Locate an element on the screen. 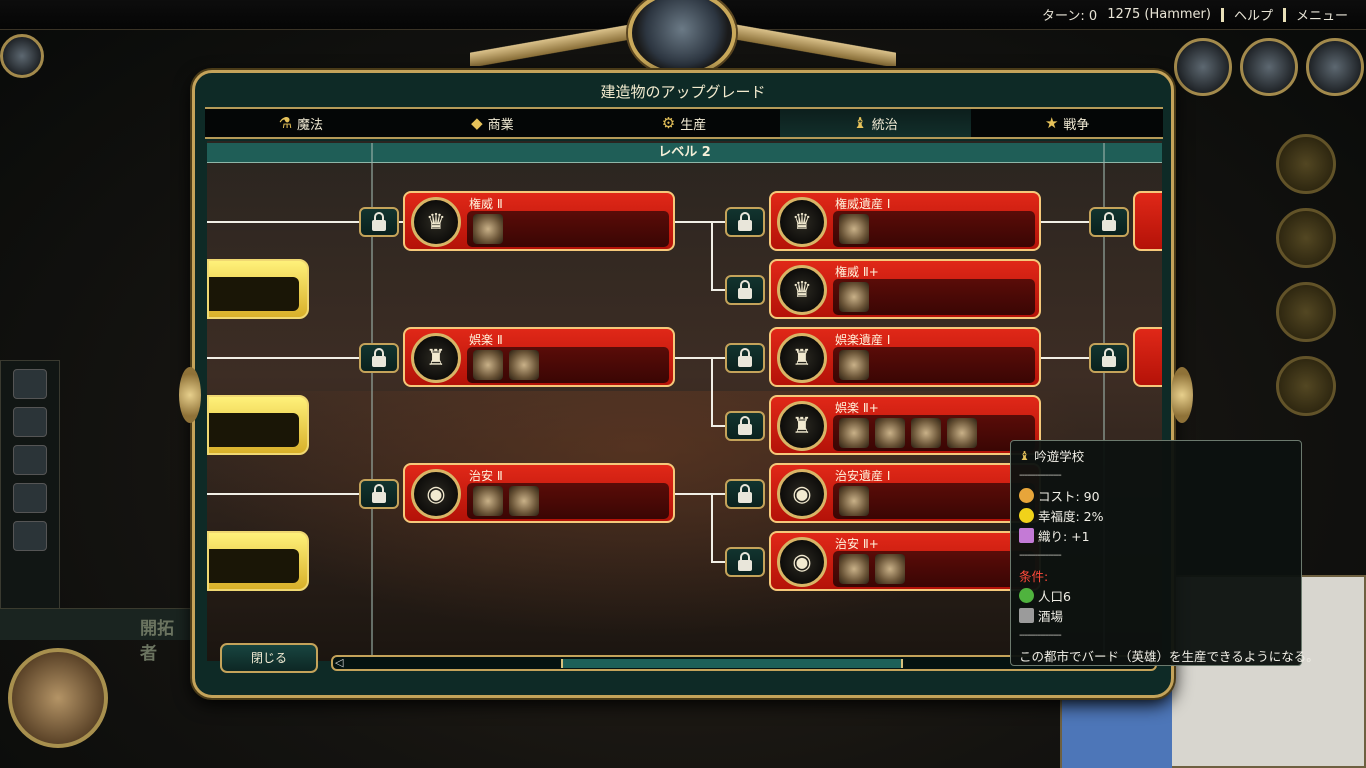  upgrade-node: ♜ 娯楽 Ⅱ is located at coordinates (539, 357).